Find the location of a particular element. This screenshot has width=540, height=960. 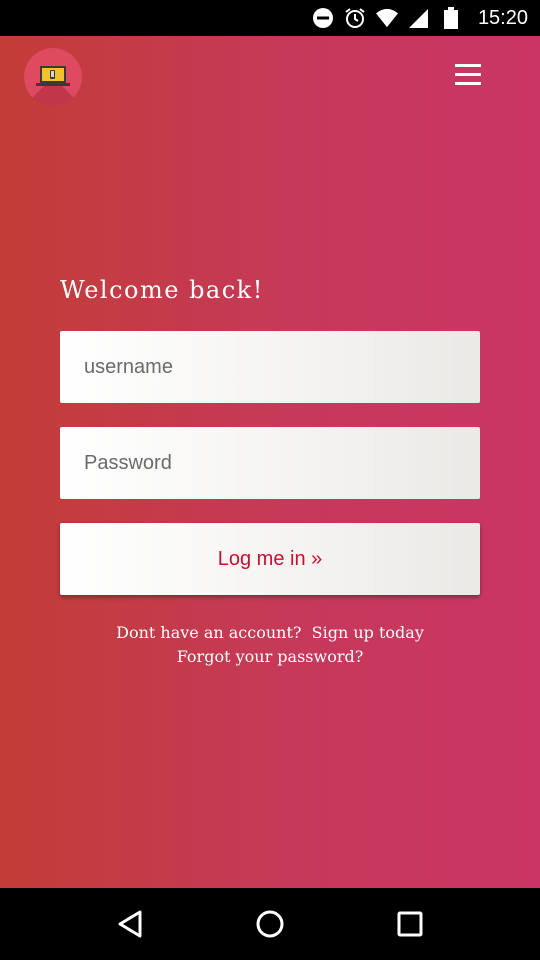

hamburger-menu-icon is located at coordinates (468, 74).